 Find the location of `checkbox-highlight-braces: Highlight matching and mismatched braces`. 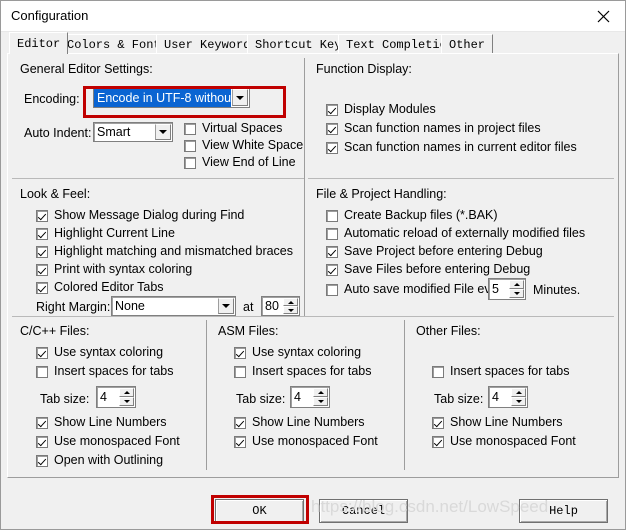

checkbox-highlight-braces: Highlight matching and mismatched braces is located at coordinates (164, 251).